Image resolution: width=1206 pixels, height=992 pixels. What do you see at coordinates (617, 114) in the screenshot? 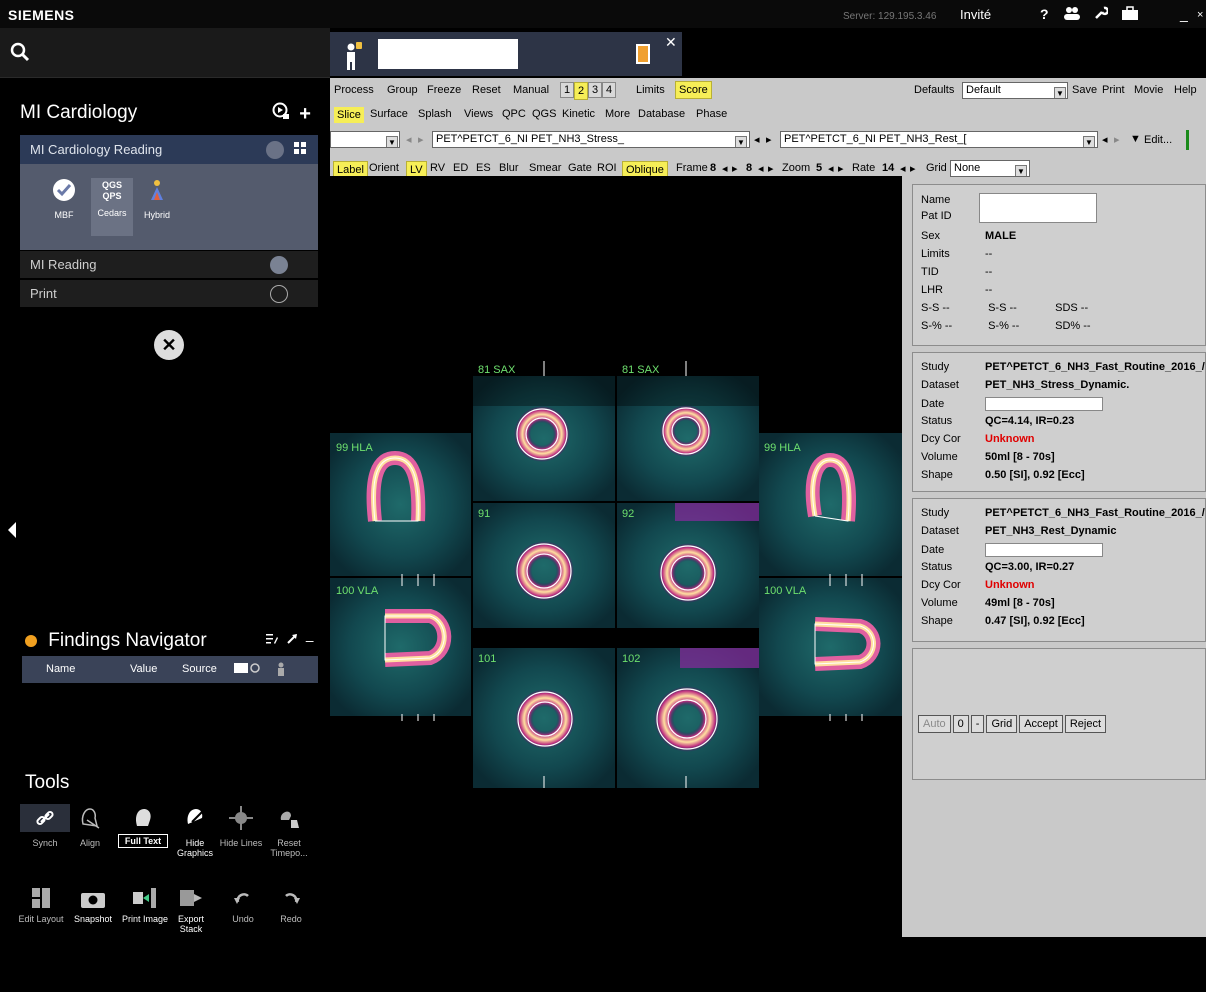
I see `menu-more: More` at bounding box center [617, 114].